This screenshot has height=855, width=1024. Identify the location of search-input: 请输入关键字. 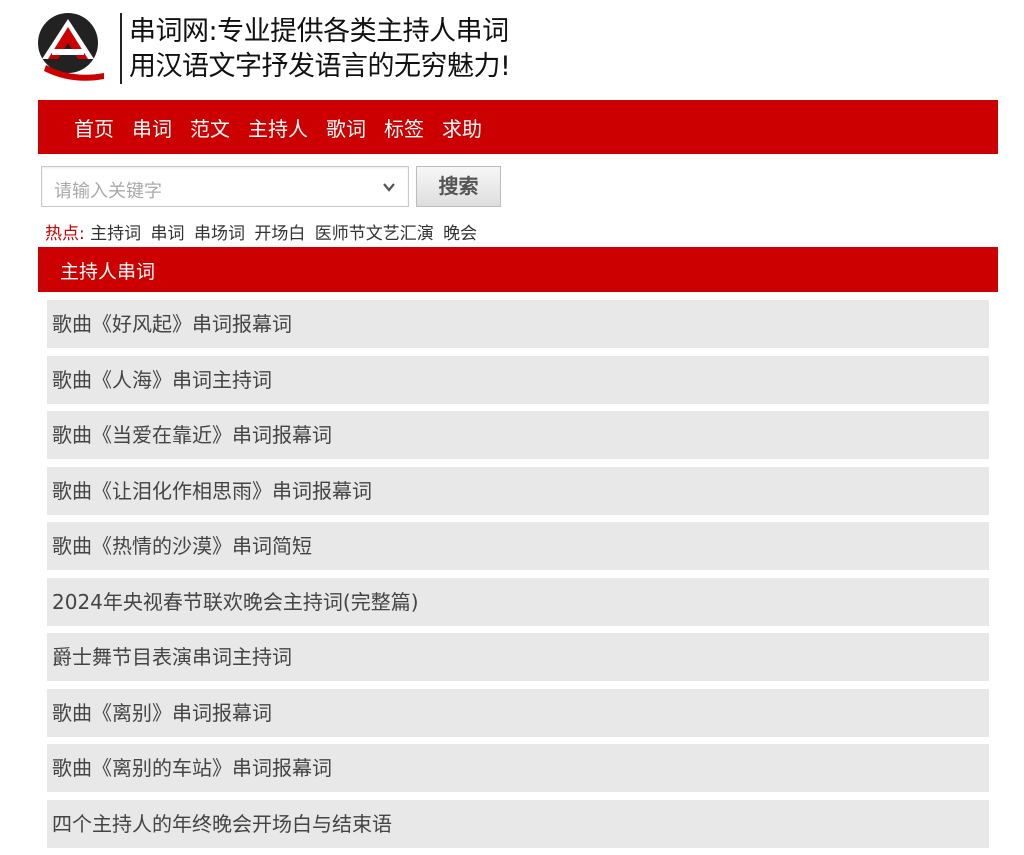
(225, 186).